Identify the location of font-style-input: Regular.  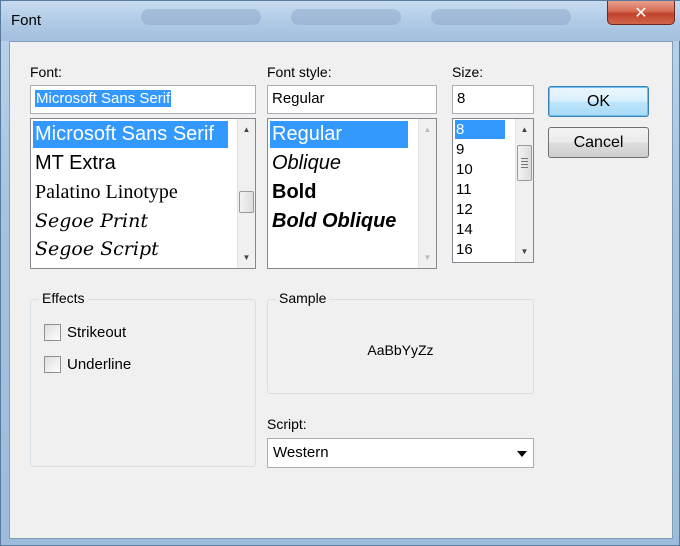
(352, 99).